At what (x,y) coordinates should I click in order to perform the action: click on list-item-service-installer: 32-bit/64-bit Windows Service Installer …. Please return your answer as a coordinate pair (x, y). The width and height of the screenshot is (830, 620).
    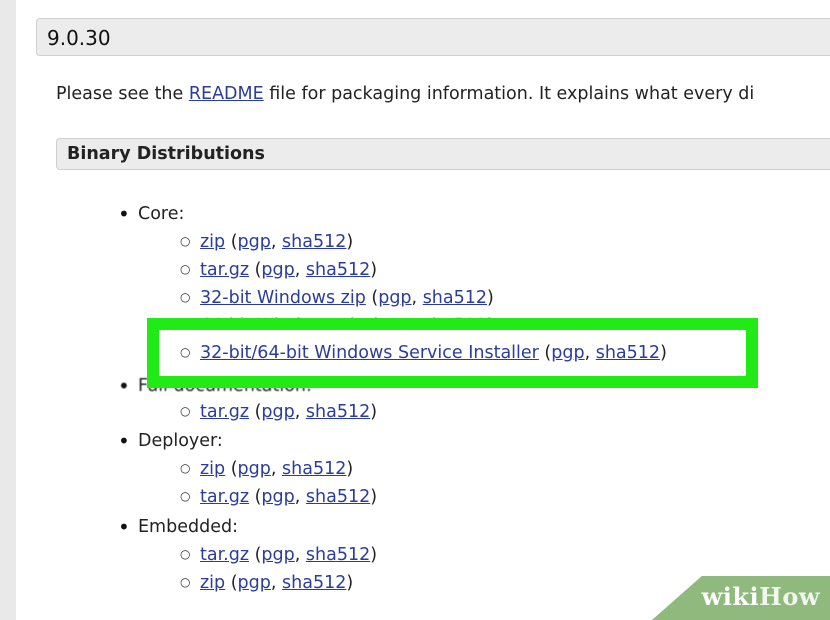
    Looking at the image, I should click on (423, 352).